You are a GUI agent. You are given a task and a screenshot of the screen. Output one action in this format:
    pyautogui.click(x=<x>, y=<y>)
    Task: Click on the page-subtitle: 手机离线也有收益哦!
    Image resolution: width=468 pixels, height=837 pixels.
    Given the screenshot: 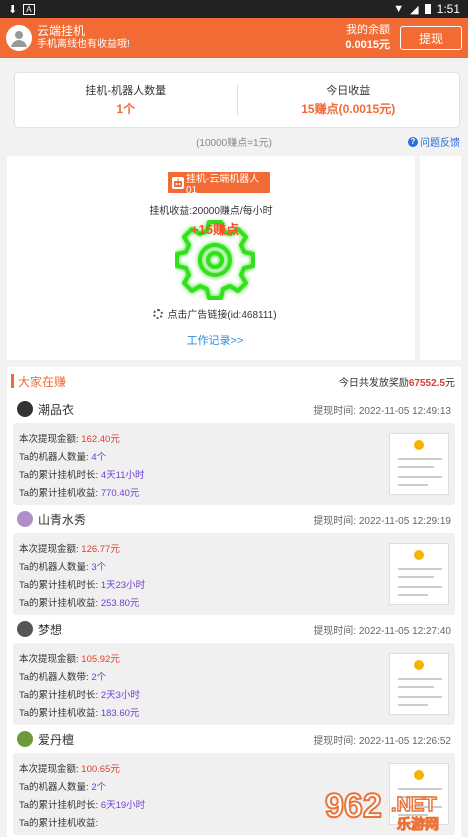 What is the action you would take?
    pyautogui.click(x=83, y=44)
    